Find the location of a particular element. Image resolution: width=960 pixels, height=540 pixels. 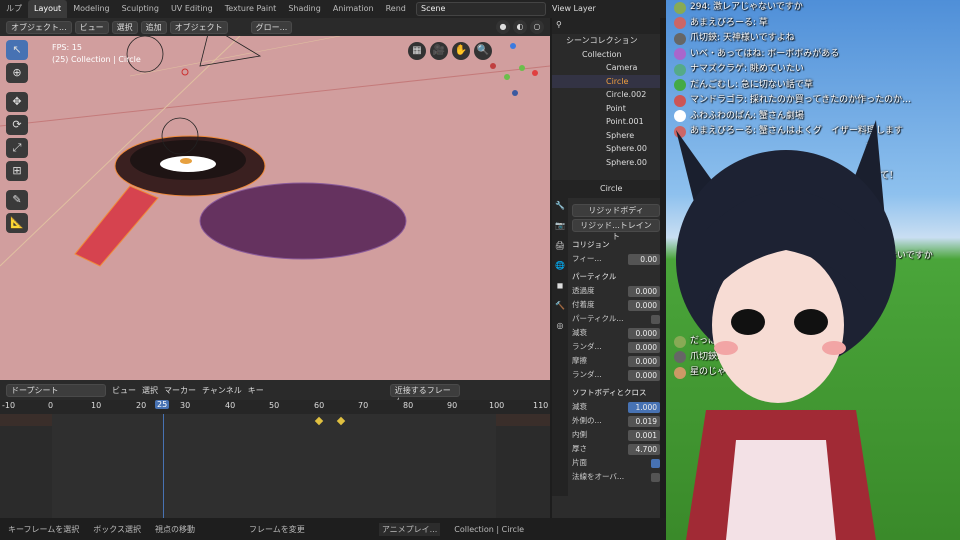

zoom-icon: 🔍 is located at coordinates (483, 51).